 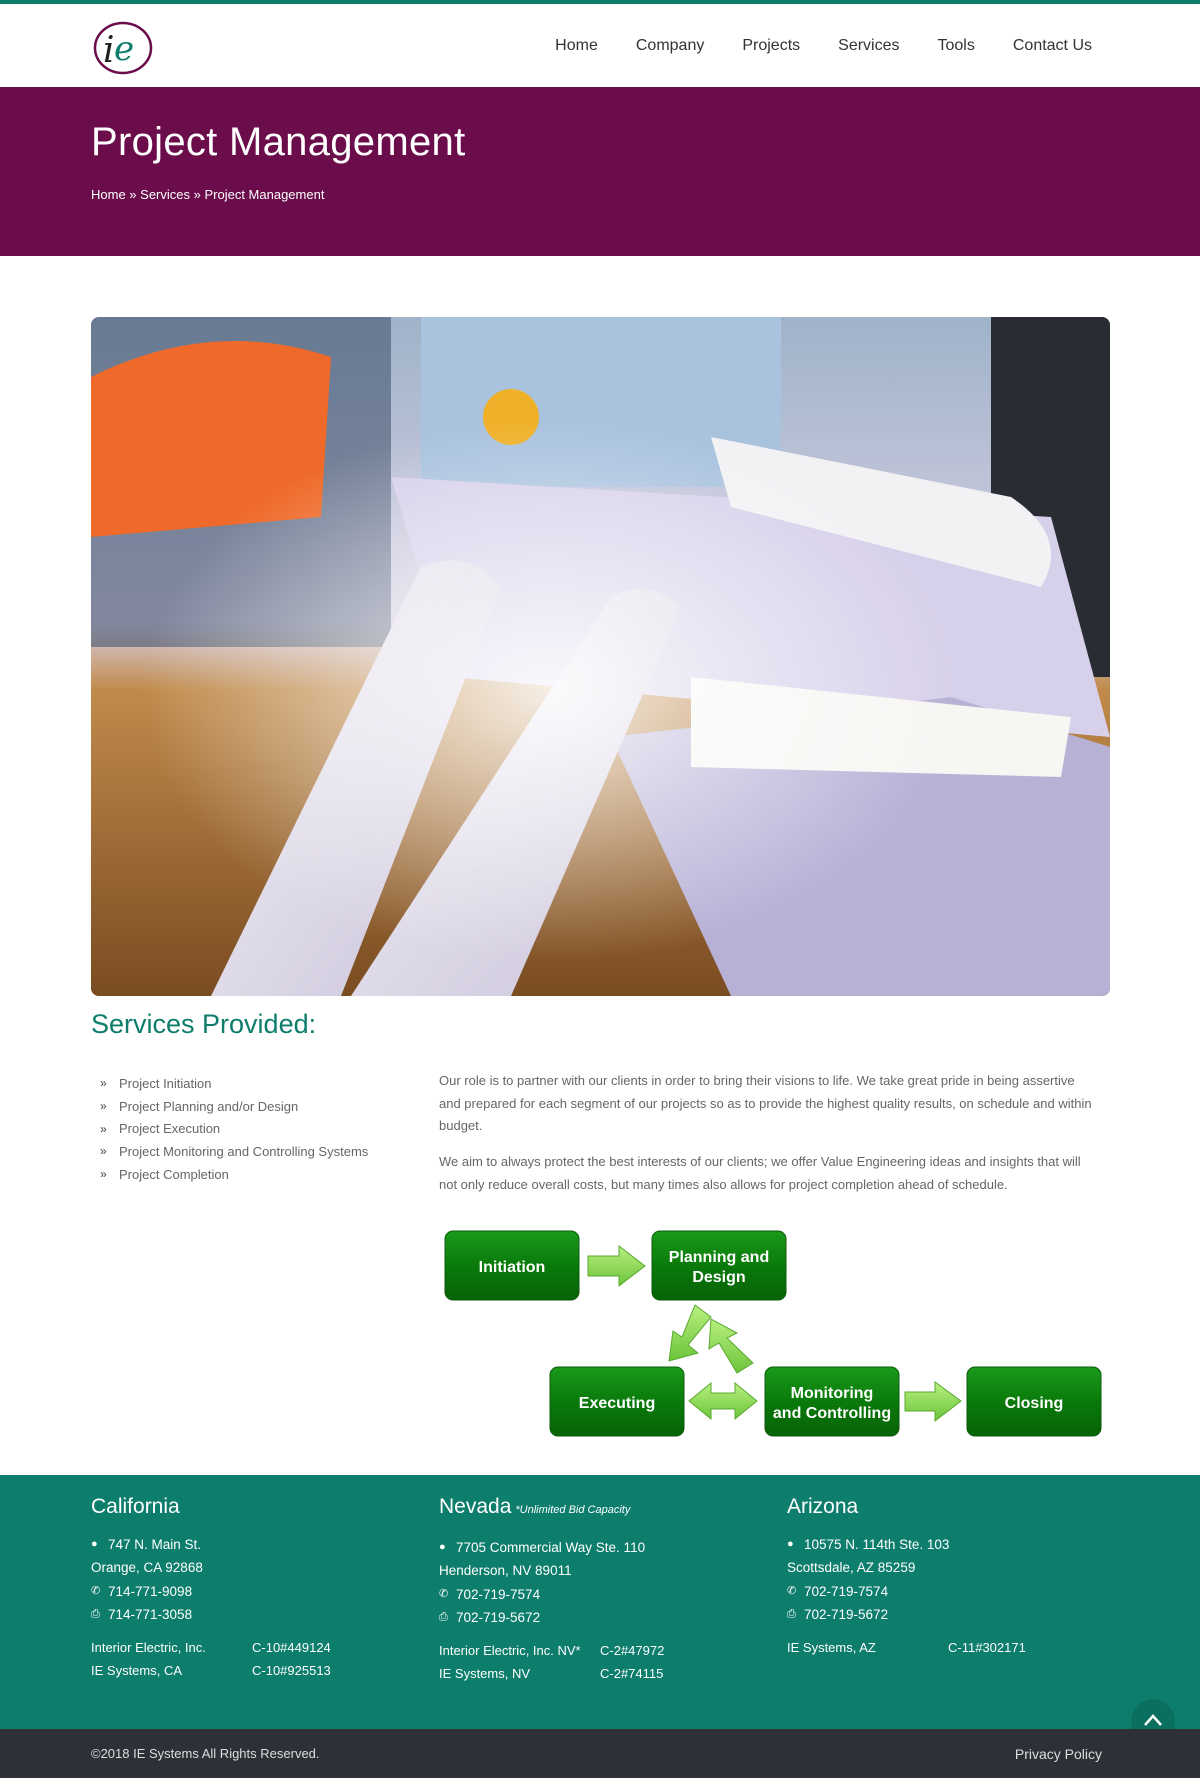 I want to click on phone-number: 714-771-9098, so click(x=150, y=1591).